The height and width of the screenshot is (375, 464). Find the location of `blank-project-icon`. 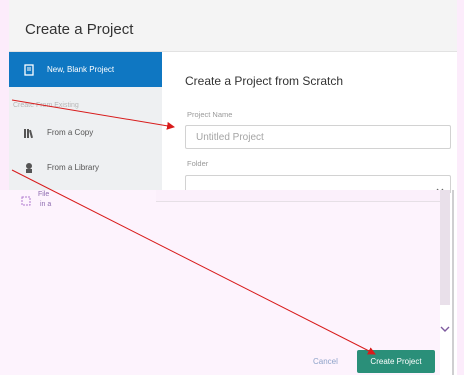

blank-project-icon is located at coordinates (29, 70).